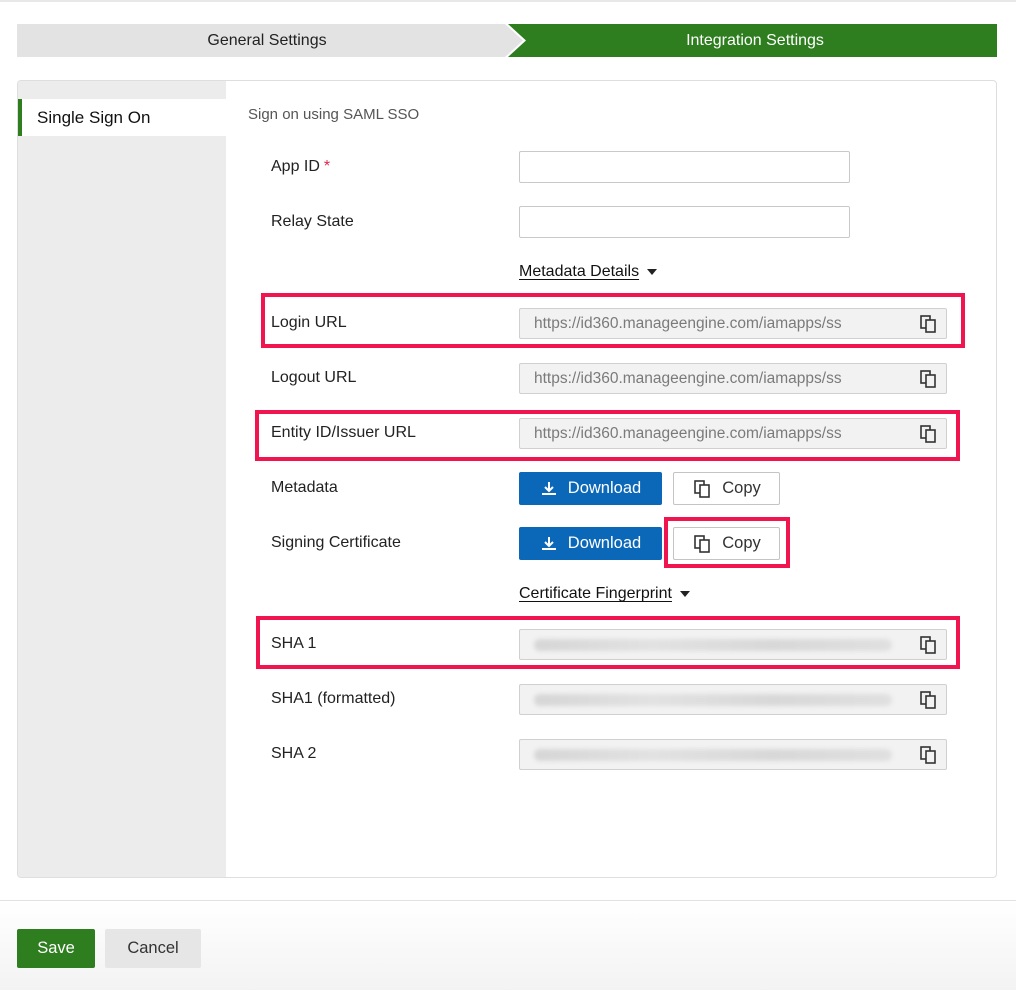 This screenshot has height=990, width=1016. I want to click on signing-certificate-row: Signing Certificate Download Copy, so click(611, 543).